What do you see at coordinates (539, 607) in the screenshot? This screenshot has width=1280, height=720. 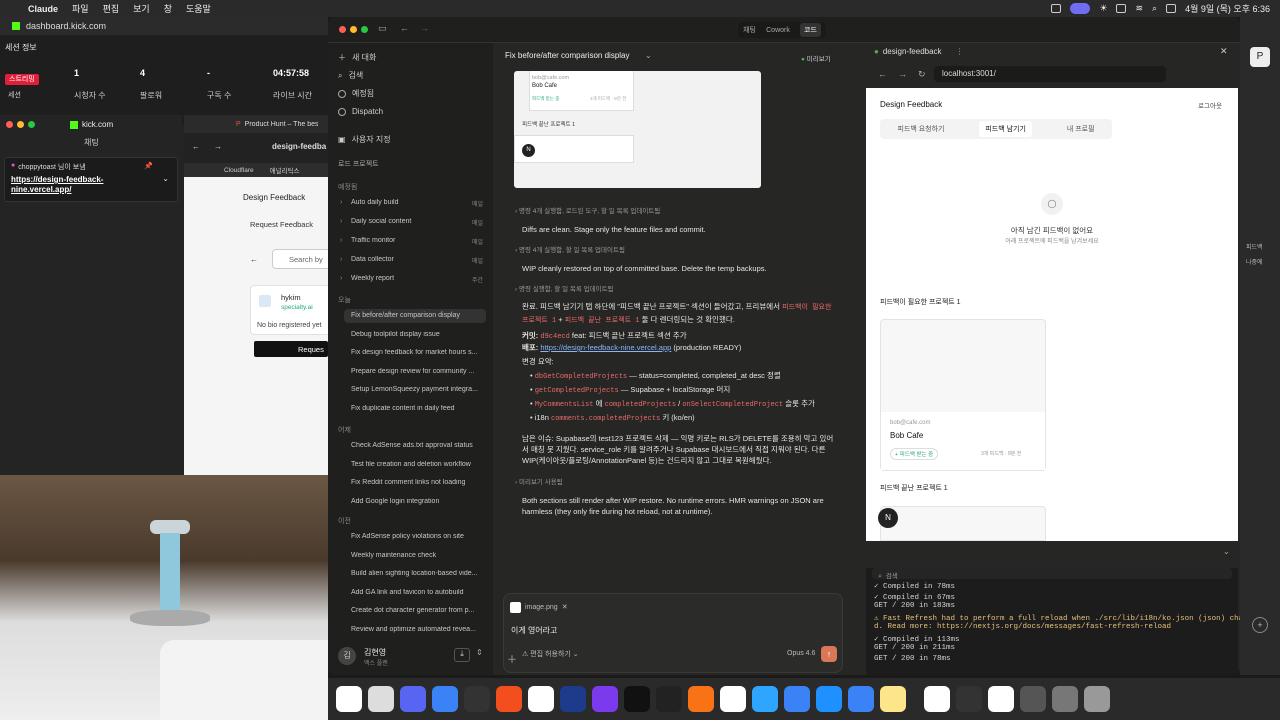 I see `attachment-chip: image.png ✕` at bounding box center [539, 607].